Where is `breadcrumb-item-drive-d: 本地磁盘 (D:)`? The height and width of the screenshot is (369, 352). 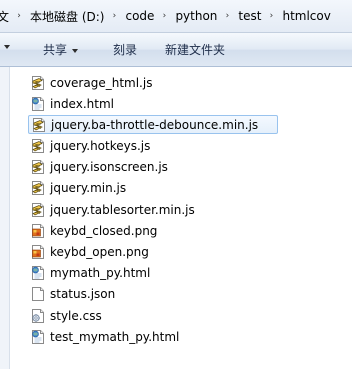
breadcrumb-item-drive-d: 本地磁盘 (D:) is located at coordinates (66, 16).